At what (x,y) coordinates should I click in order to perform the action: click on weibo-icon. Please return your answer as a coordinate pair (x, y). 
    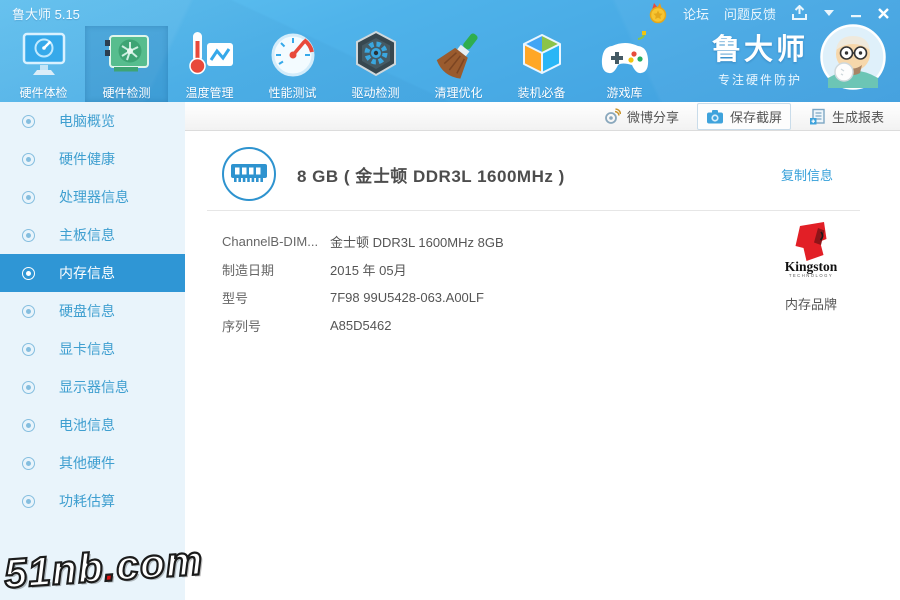
    Looking at the image, I should click on (613, 116).